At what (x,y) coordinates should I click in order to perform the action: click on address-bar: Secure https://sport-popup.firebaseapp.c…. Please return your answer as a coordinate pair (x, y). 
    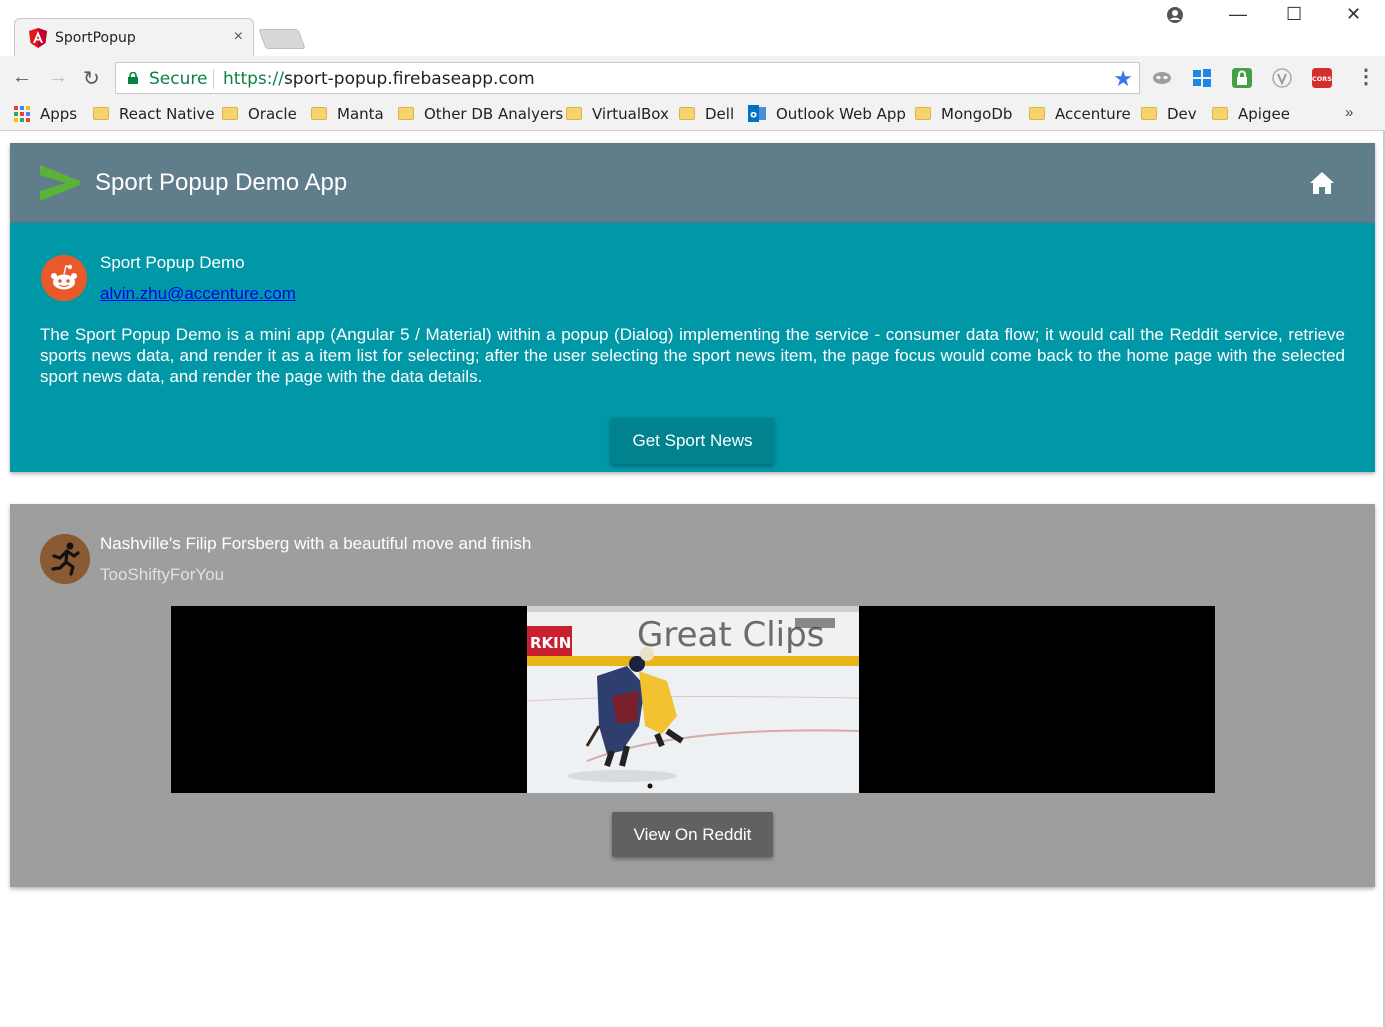
    Looking at the image, I should click on (627, 78).